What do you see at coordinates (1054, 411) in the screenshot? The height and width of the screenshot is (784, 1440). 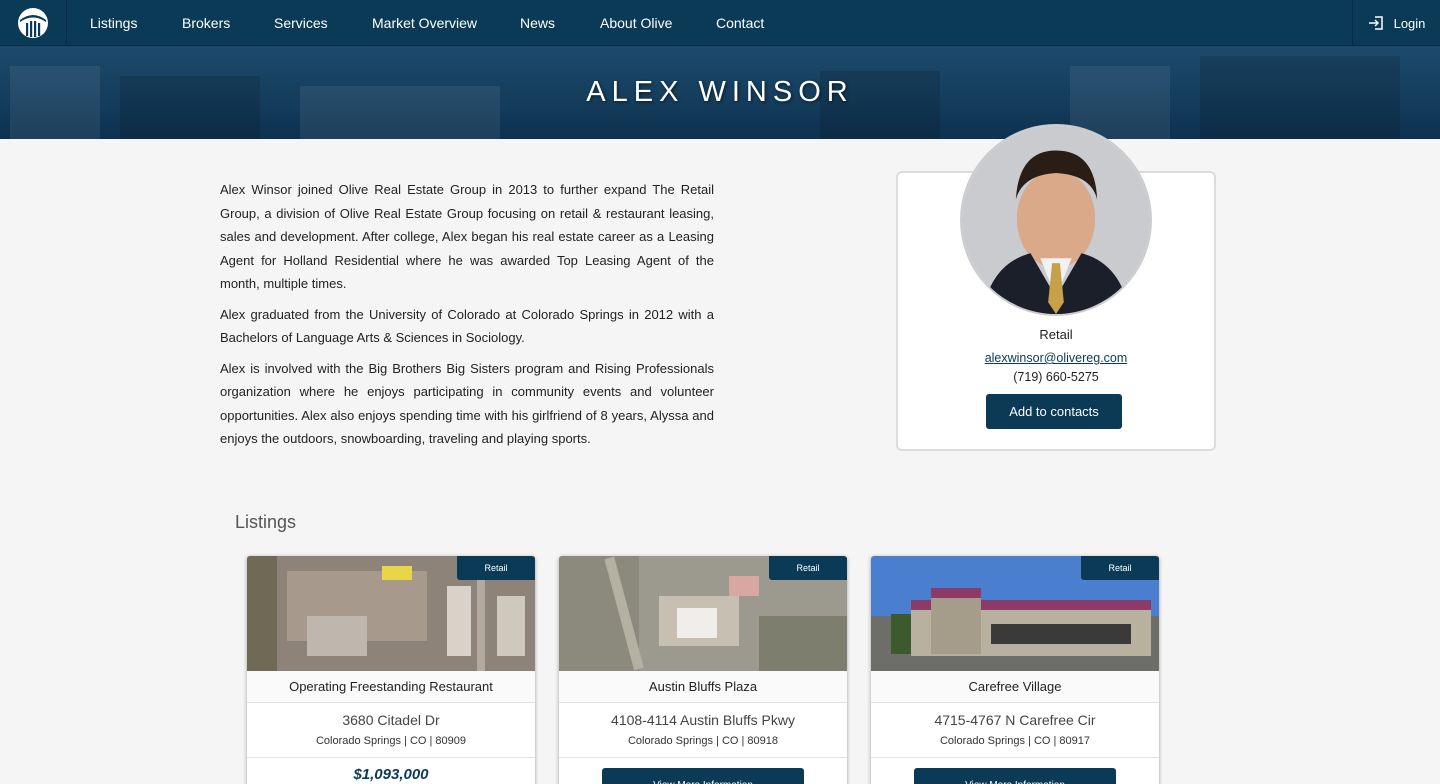 I see `add-to-contacts-button: Add to contacts` at bounding box center [1054, 411].